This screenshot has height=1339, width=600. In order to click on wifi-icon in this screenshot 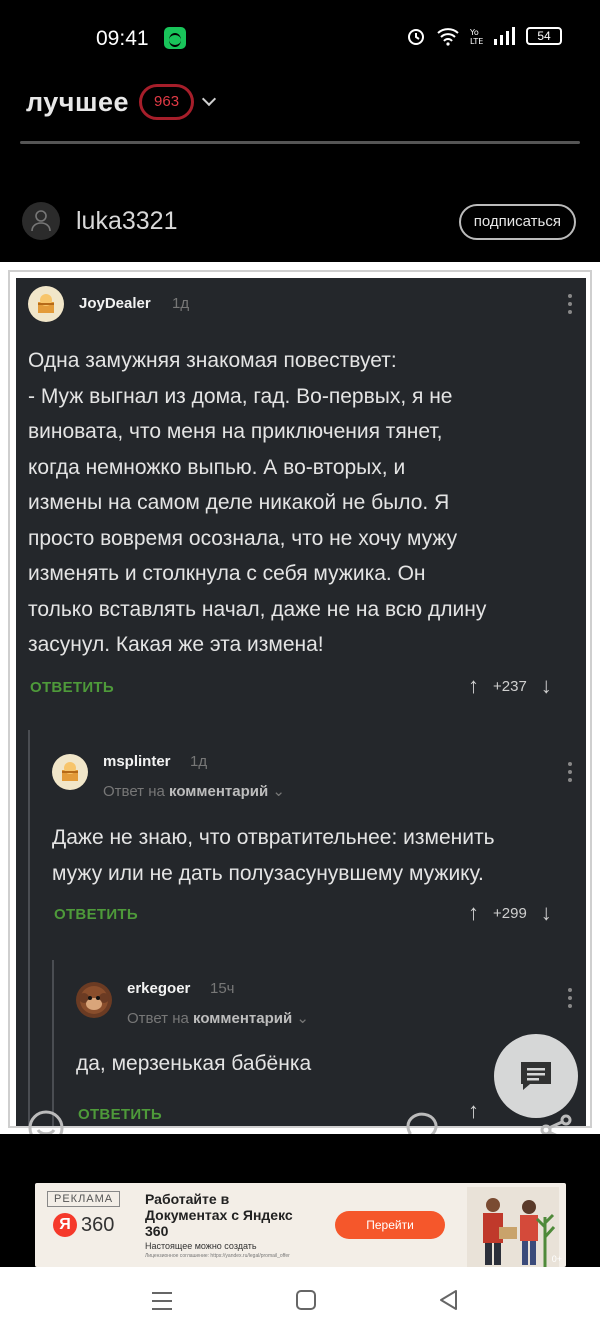, I will do `click(448, 37)`.